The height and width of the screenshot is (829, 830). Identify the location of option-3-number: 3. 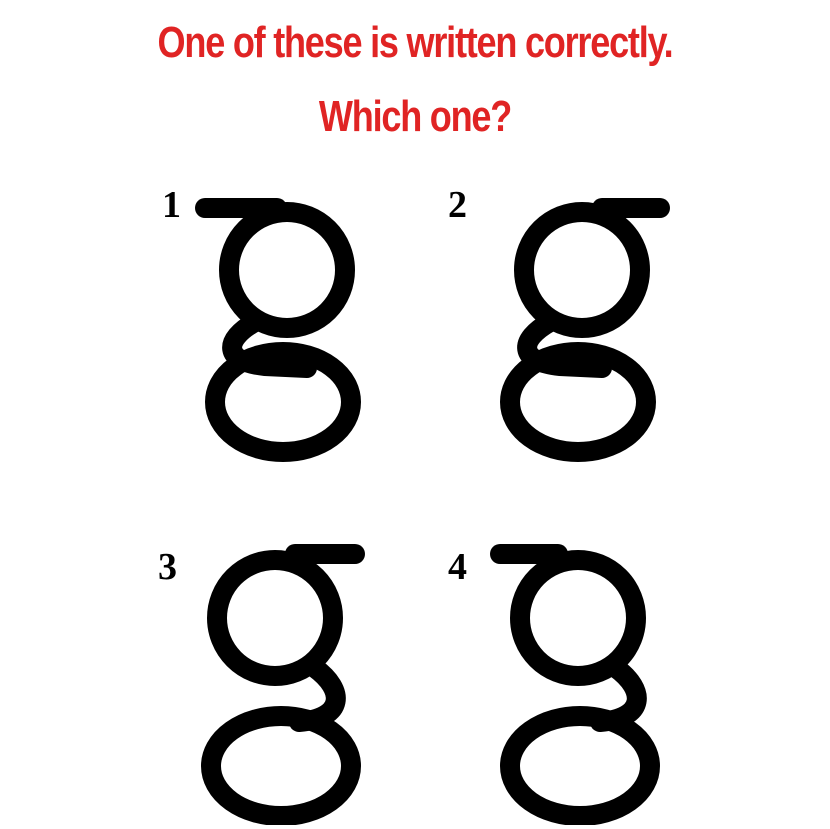
(167, 567).